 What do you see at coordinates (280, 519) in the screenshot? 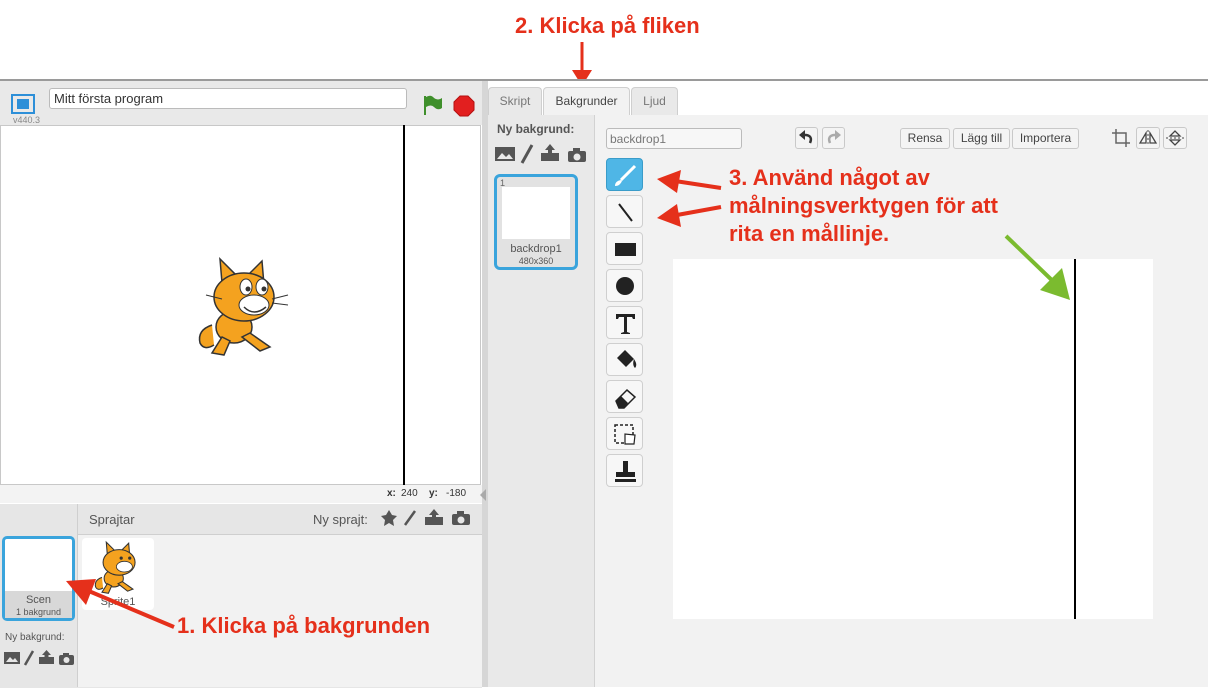
I see `sprites-header: Sprajtar Ny sprajt:` at bounding box center [280, 519].